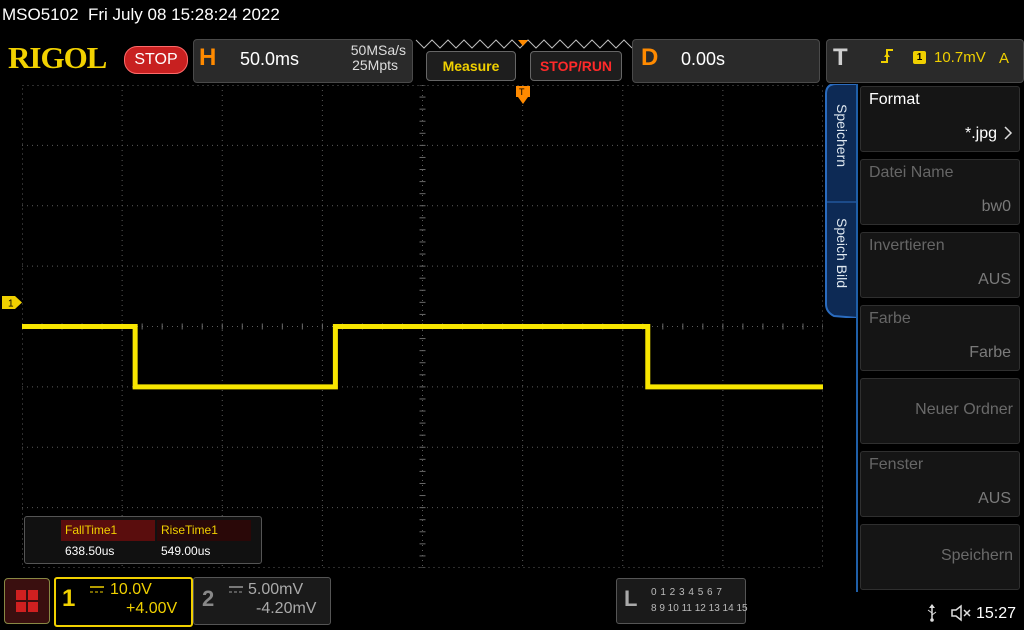 This screenshot has height=630, width=1024. Describe the element at coordinates (276, 589) in the screenshot. I see `ch2-scale: 5.00mV` at that location.